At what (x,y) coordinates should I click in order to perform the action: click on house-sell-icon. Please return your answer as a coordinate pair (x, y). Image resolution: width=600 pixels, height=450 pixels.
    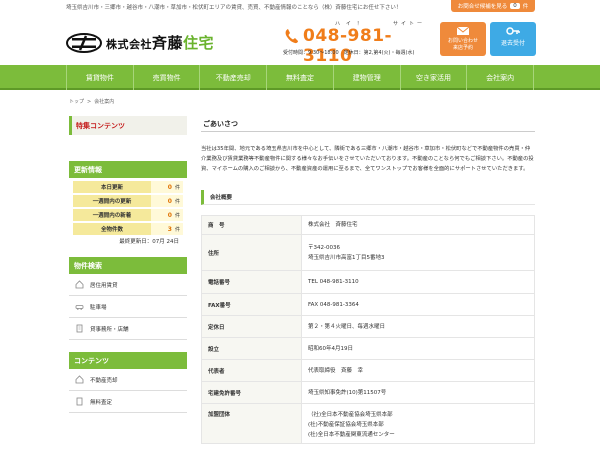
    Looking at the image, I should click on (79, 379).